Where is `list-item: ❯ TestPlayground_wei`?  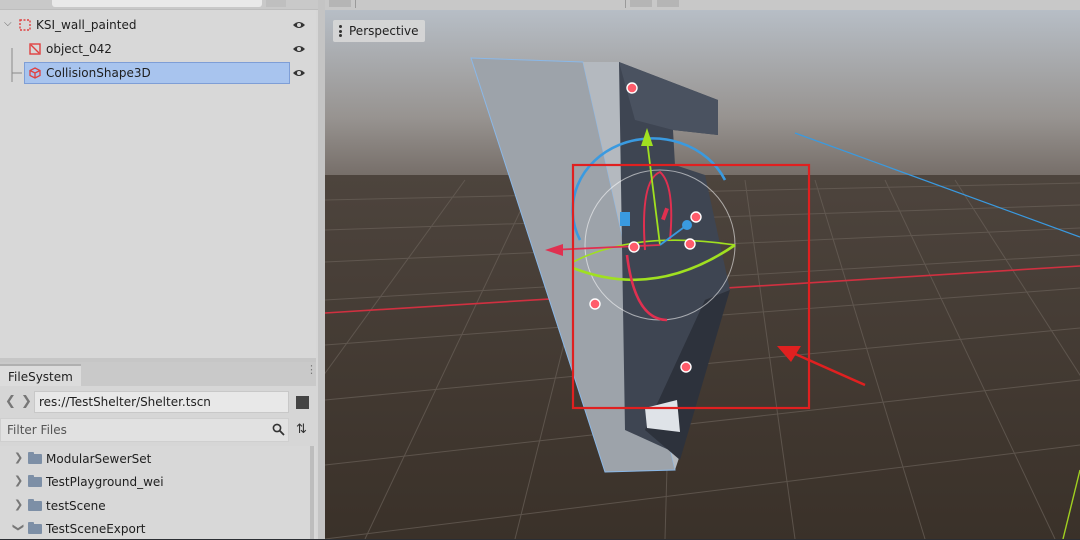
list-item: ❯ TestPlayground_wei is located at coordinates (158, 482).